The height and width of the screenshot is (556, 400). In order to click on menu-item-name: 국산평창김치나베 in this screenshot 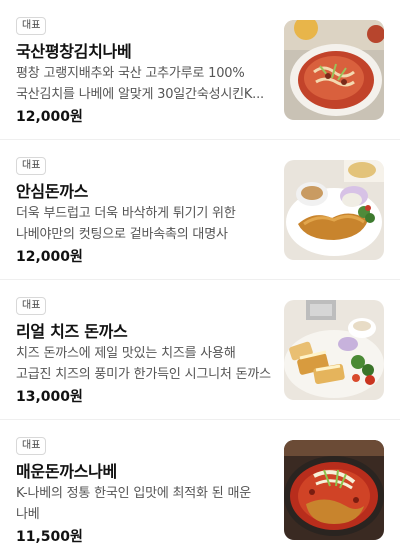, I will do `click(74, 51)`.